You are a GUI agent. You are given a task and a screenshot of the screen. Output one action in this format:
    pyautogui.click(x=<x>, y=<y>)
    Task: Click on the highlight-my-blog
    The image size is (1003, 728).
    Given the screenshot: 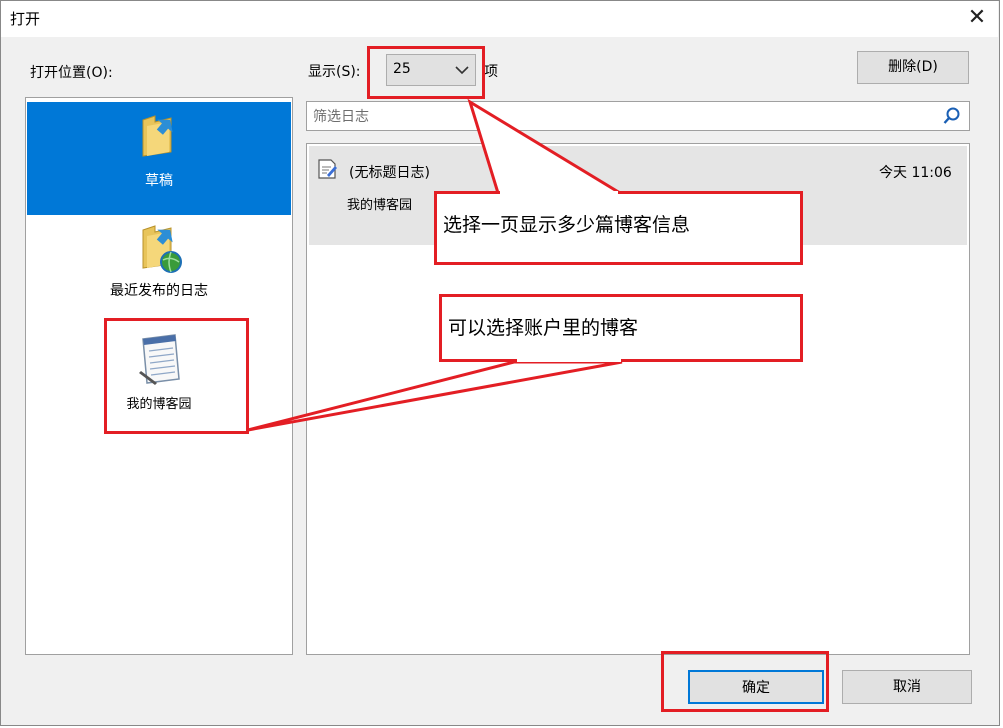 What is the action you would take?
    pyautogui.click(x=176, y=376)
    